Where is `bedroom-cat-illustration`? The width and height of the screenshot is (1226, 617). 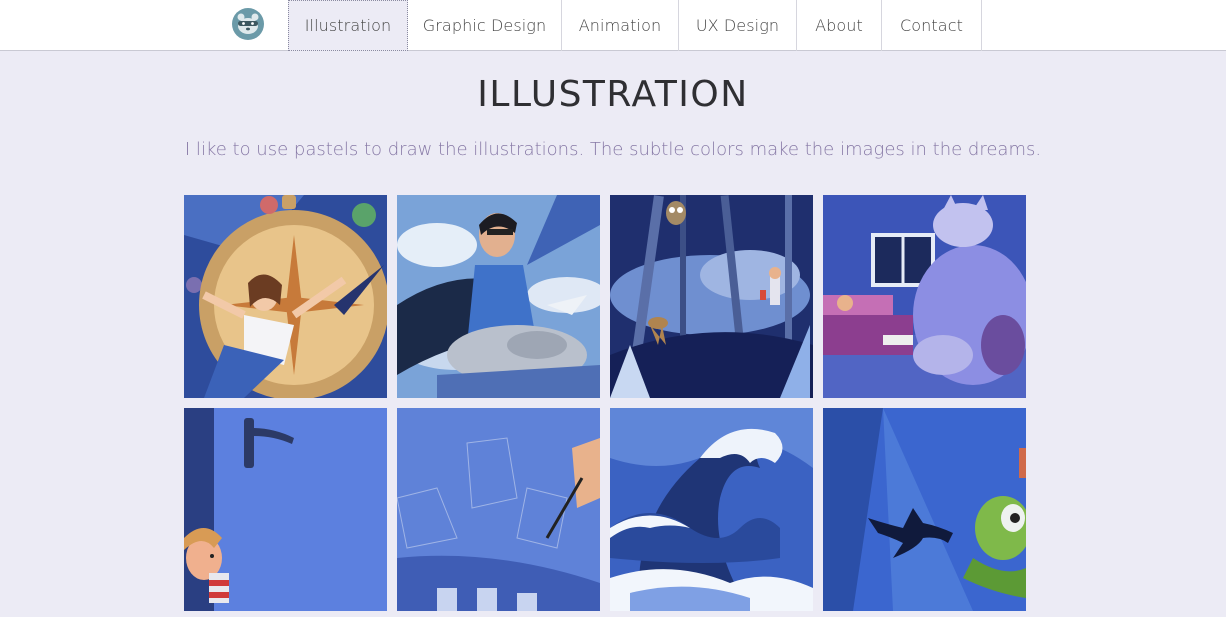
bedroom-cat-illustration is located at coordinates (924, 296).